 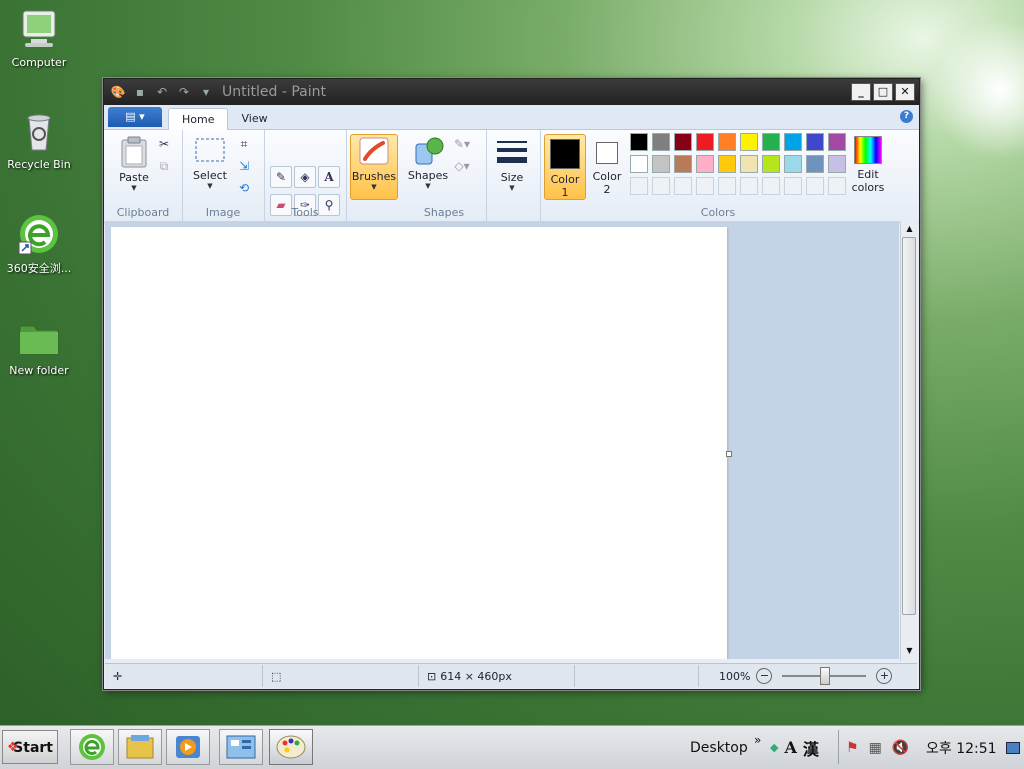 What do you see at coordinates (135, 117) in the screenshot?
I see `paint-menu-button: ▤ ▾` at bounding box center [135, 117].